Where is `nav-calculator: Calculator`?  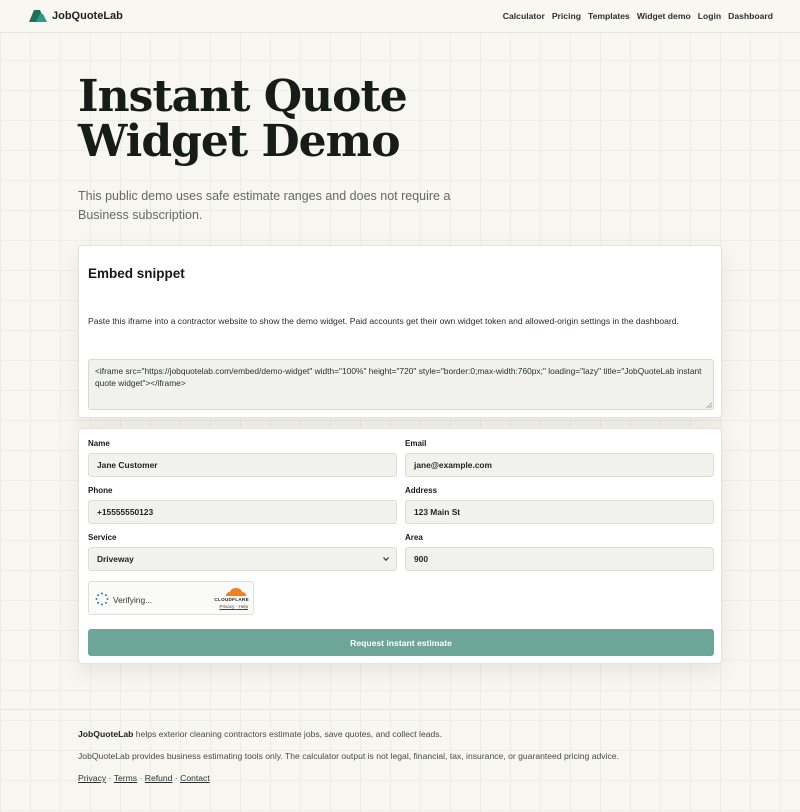
nav-calculator: Calculator is located at coordinates (524, 16).